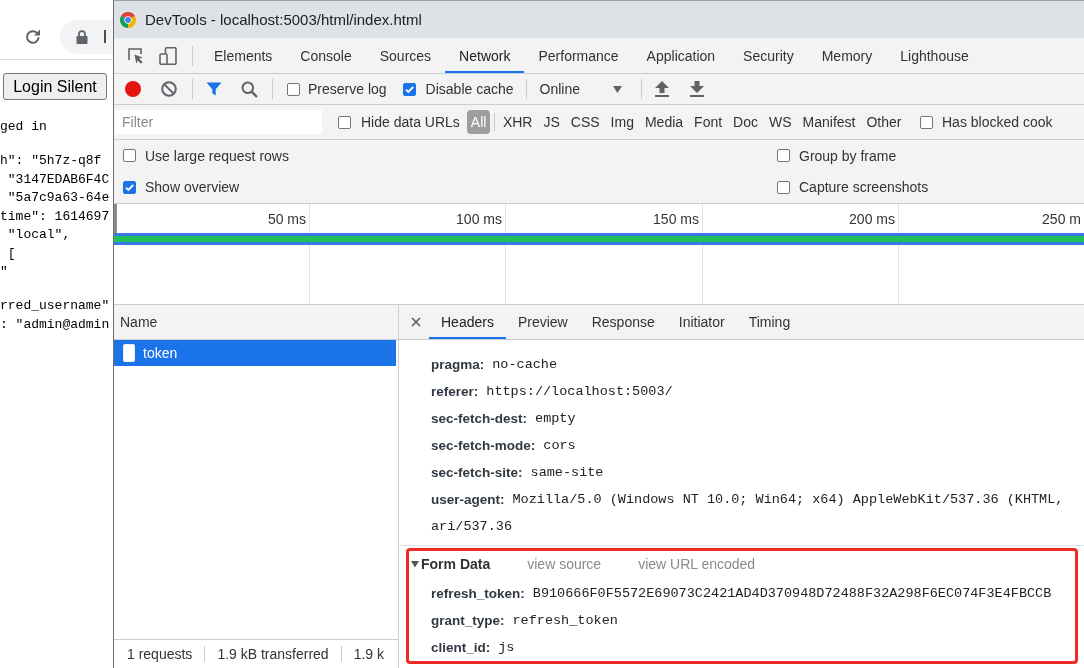 The height and width of the screenshot is (668, 1084). Describe the element at coordinates (848, 155) in the screenshot. I see `checkbox-label: Group by frame` at that location.